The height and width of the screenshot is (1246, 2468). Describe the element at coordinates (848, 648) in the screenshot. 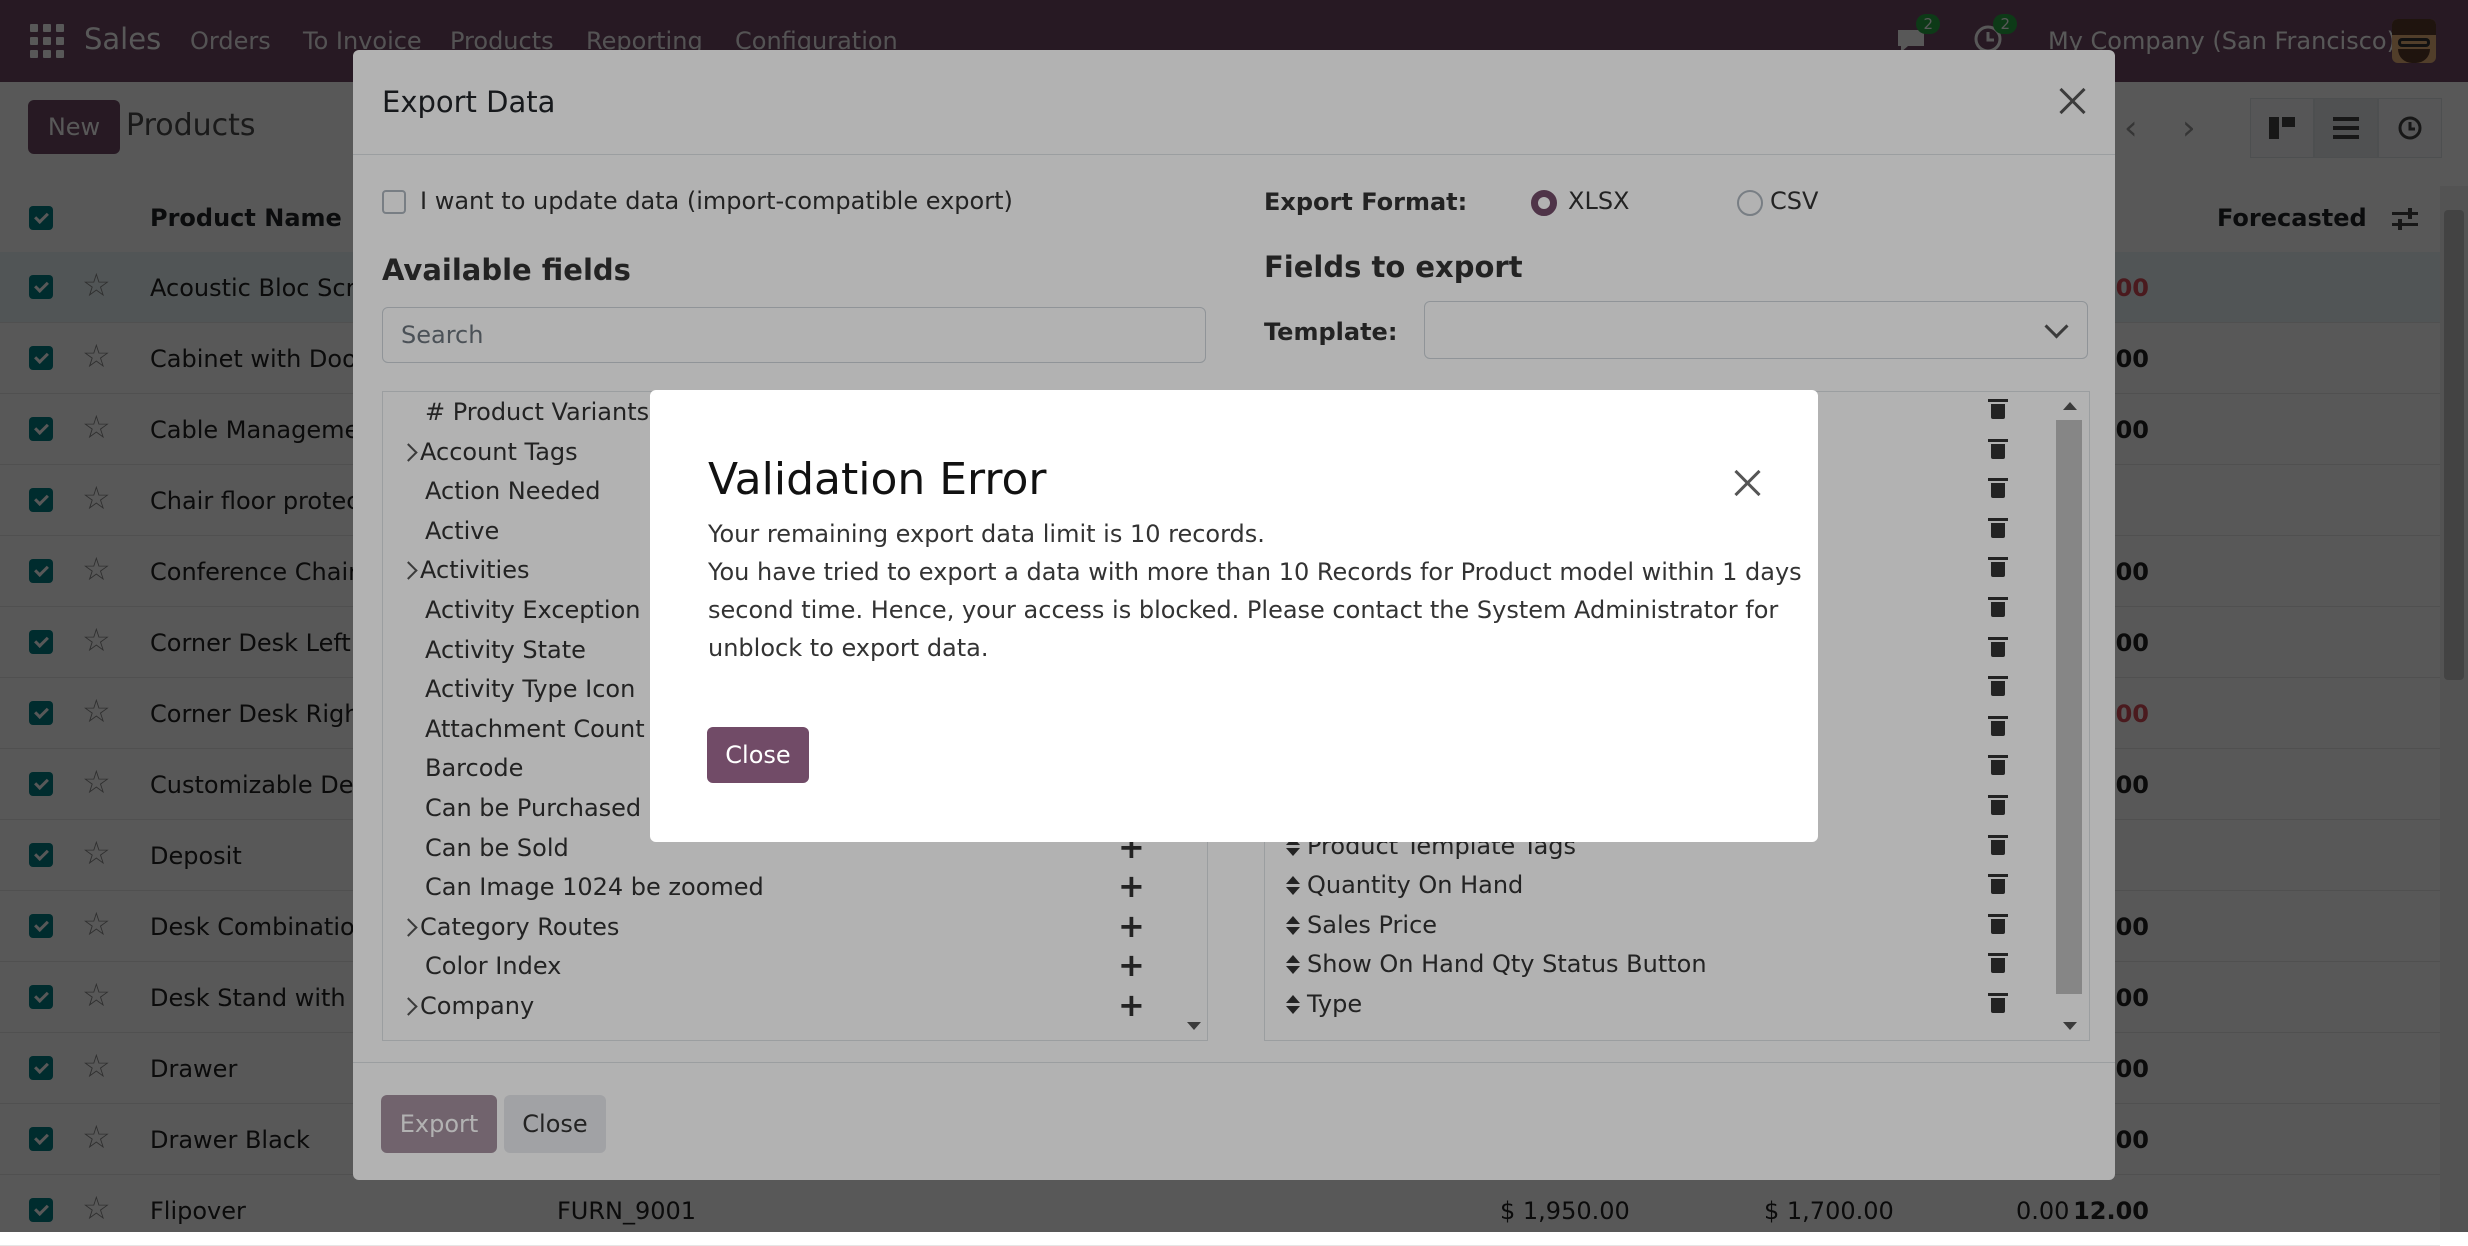

I see `validation-message-line: unblock to export data.` at that location.